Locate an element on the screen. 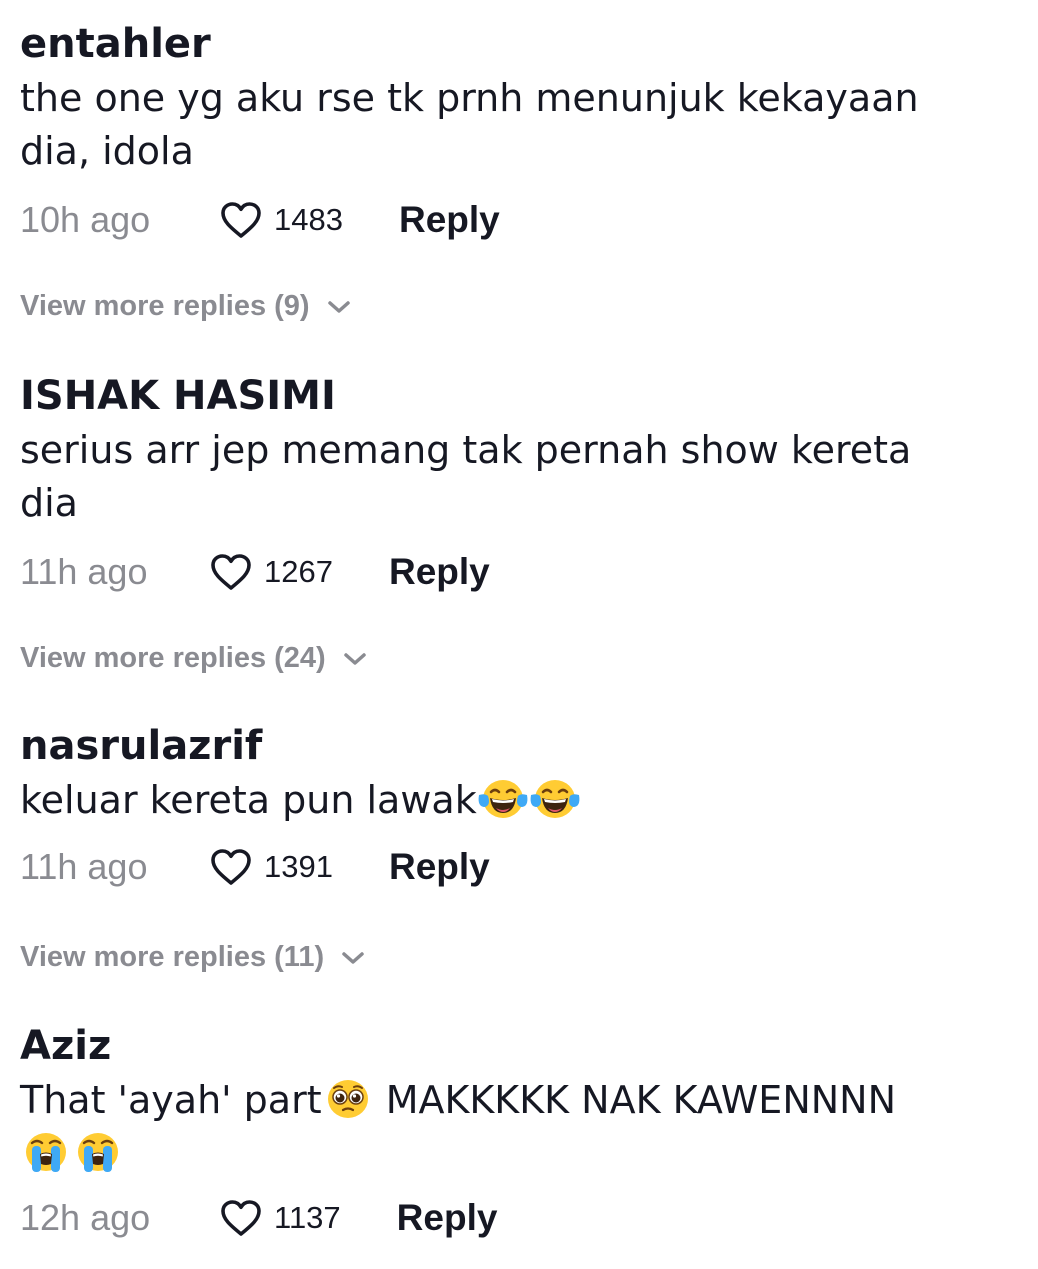 The image size is (1038, 1269). comment-meta: 10h ago 1483 Reply is located at coordinates (520, 220).